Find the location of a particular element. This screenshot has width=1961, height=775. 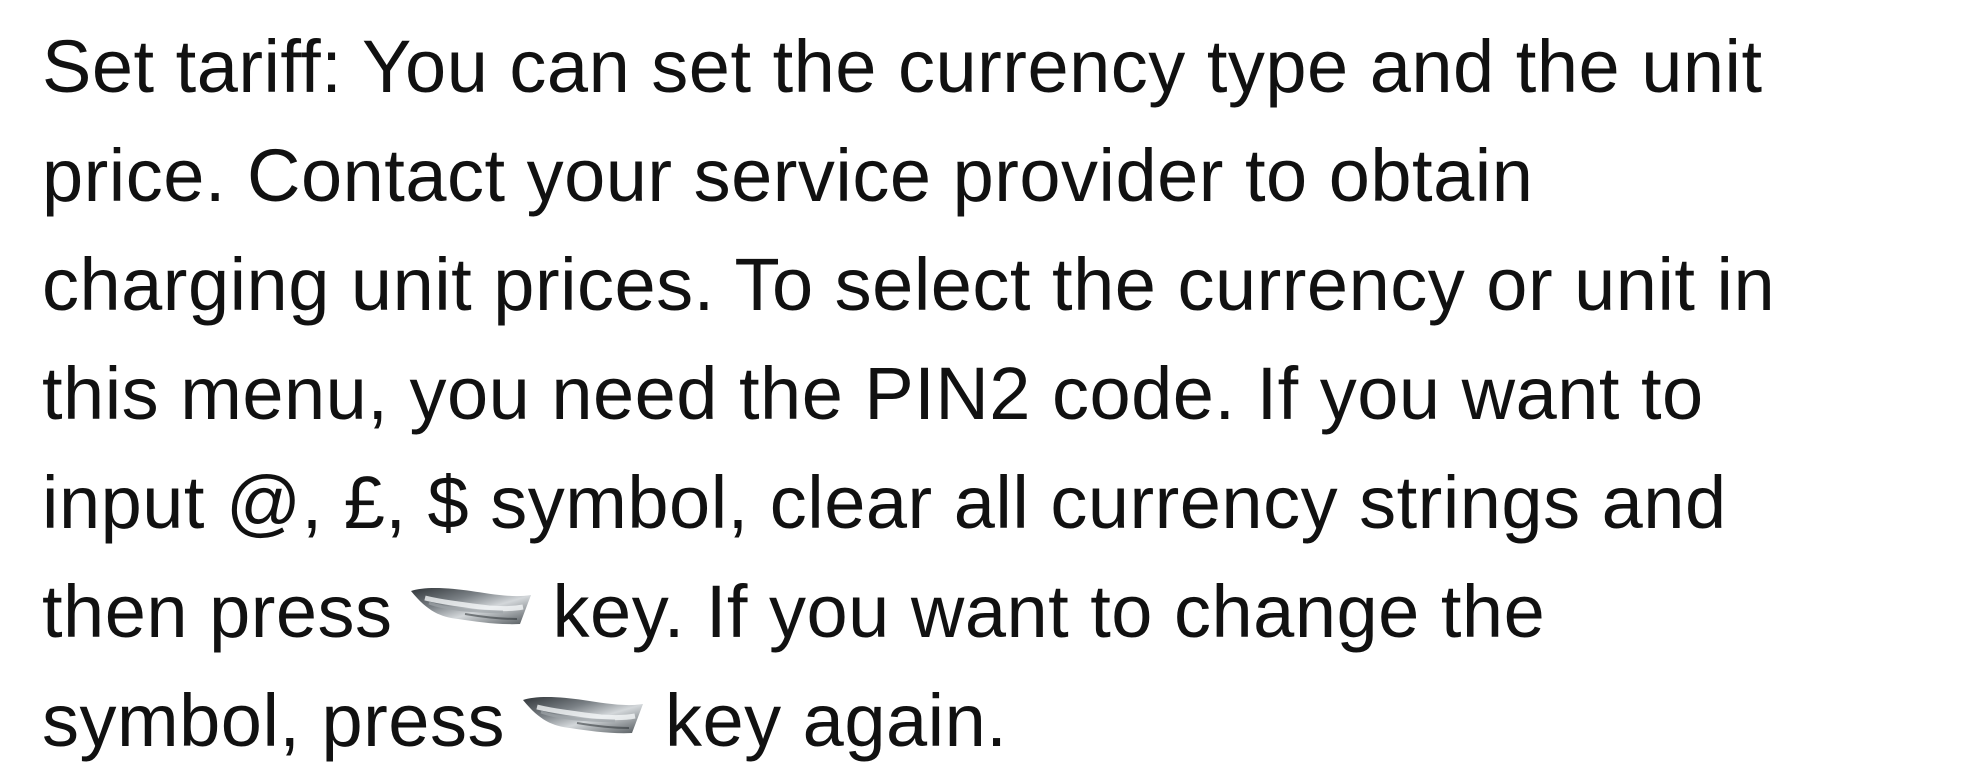

text-line-7-end: key again. is located at coordinates (836, 720).